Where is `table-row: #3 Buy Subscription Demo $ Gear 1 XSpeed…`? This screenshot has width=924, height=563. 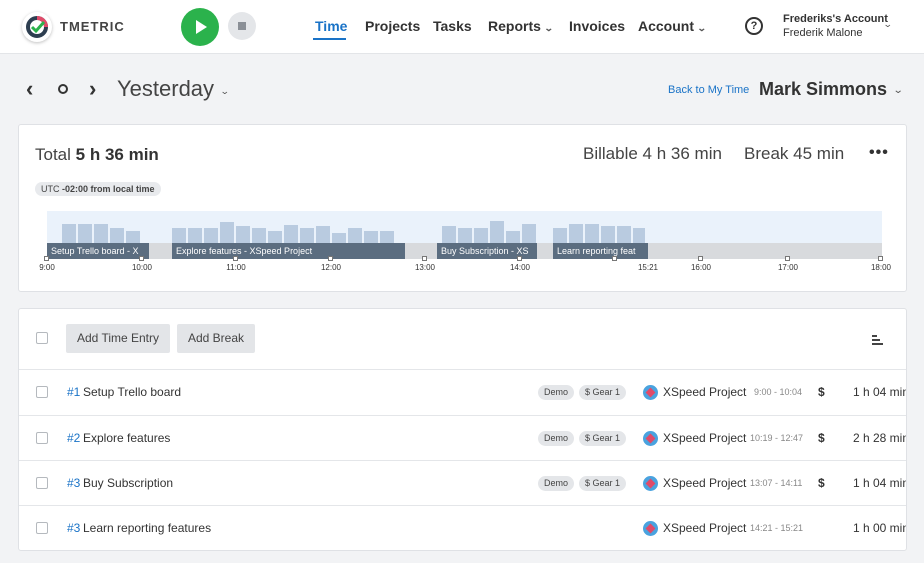
table-row: #3 Buy Subscription Demo $ Gear 1 XSpeed… is located at coordinates (462, 483).